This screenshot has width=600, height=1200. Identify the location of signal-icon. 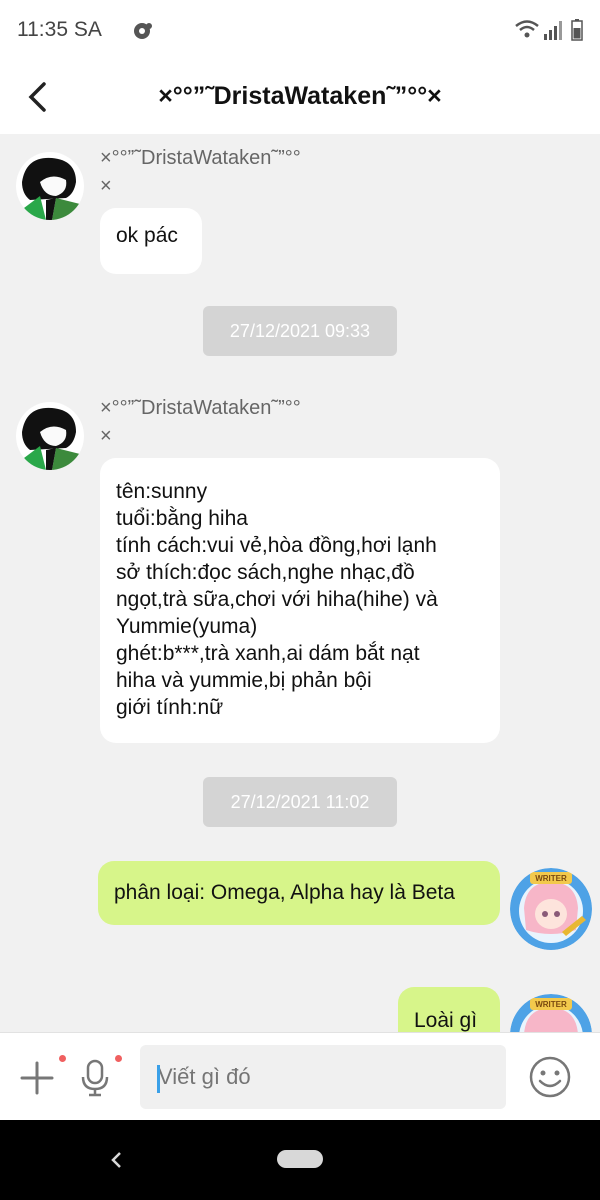
(553, 30).